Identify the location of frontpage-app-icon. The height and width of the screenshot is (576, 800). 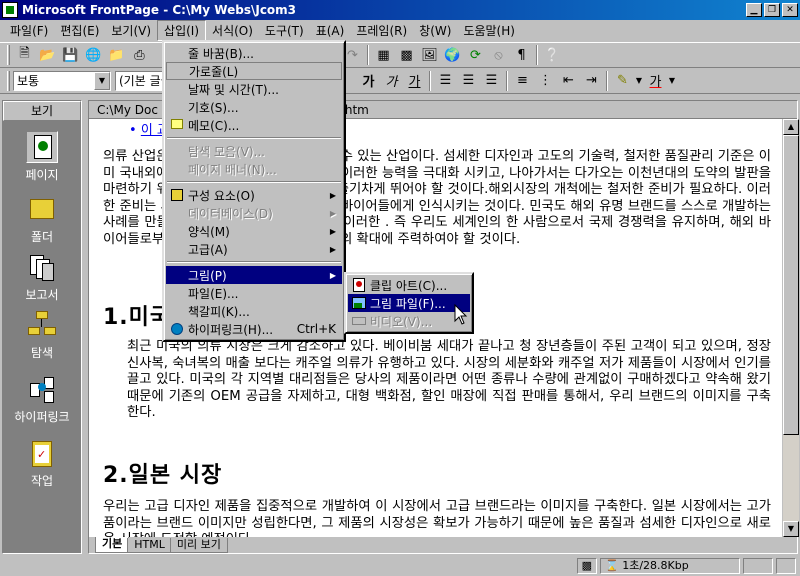
(10, 10).